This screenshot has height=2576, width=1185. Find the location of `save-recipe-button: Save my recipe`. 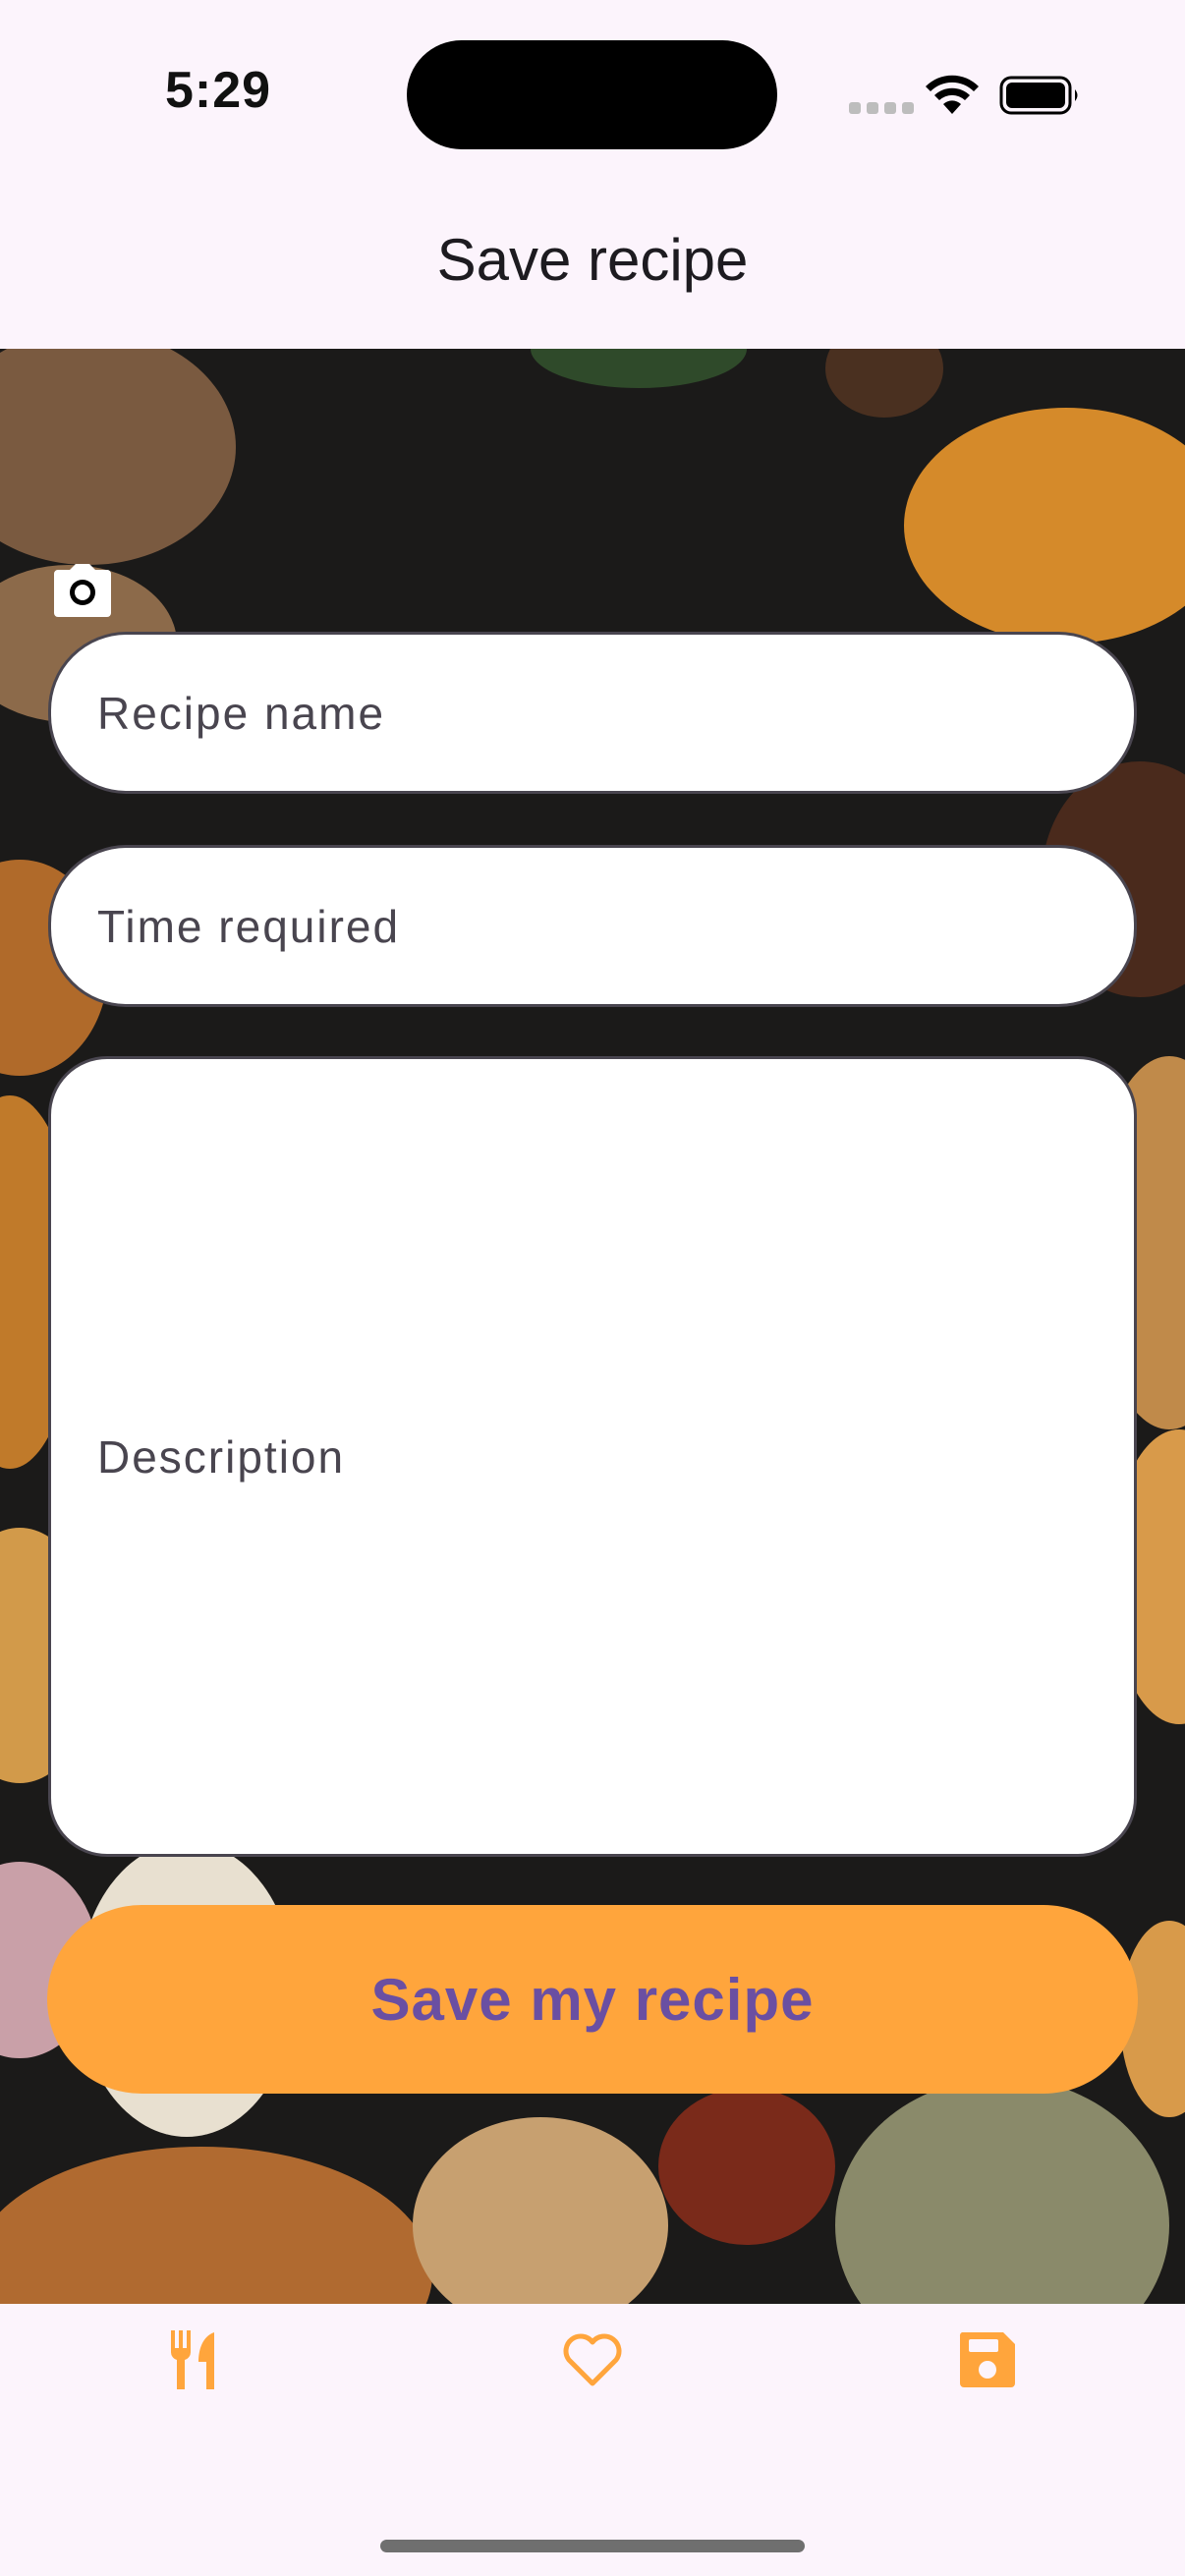

save-recipe-button: Save my recipe is located at coordinates (592, 1999).